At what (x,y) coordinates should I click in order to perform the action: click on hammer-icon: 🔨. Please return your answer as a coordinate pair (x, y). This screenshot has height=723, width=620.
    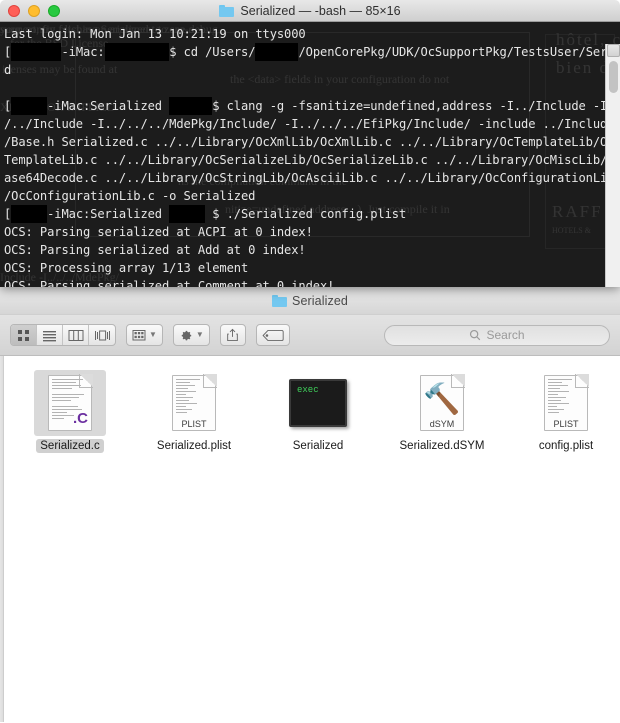
    Looking at the image, I should click on (442, 399).